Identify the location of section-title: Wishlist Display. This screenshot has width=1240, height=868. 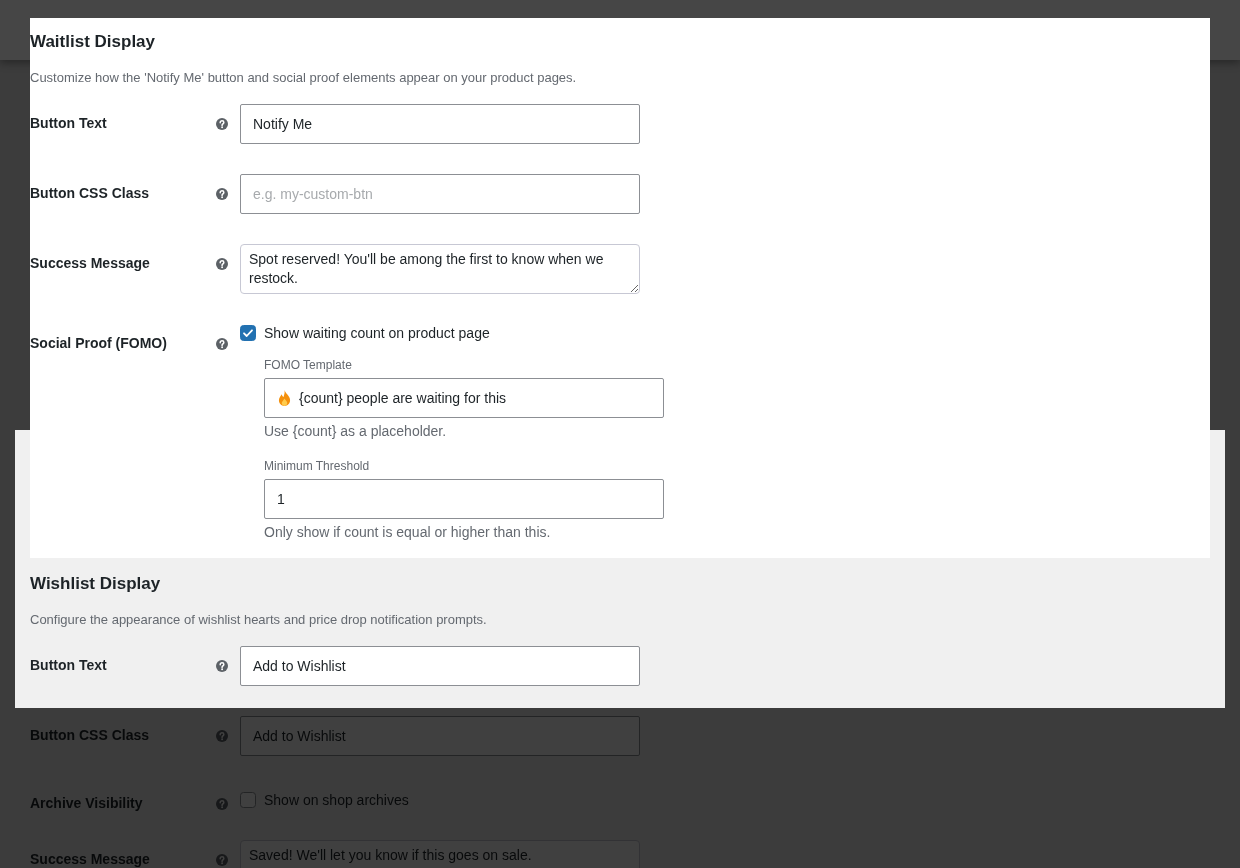
(95, 584).